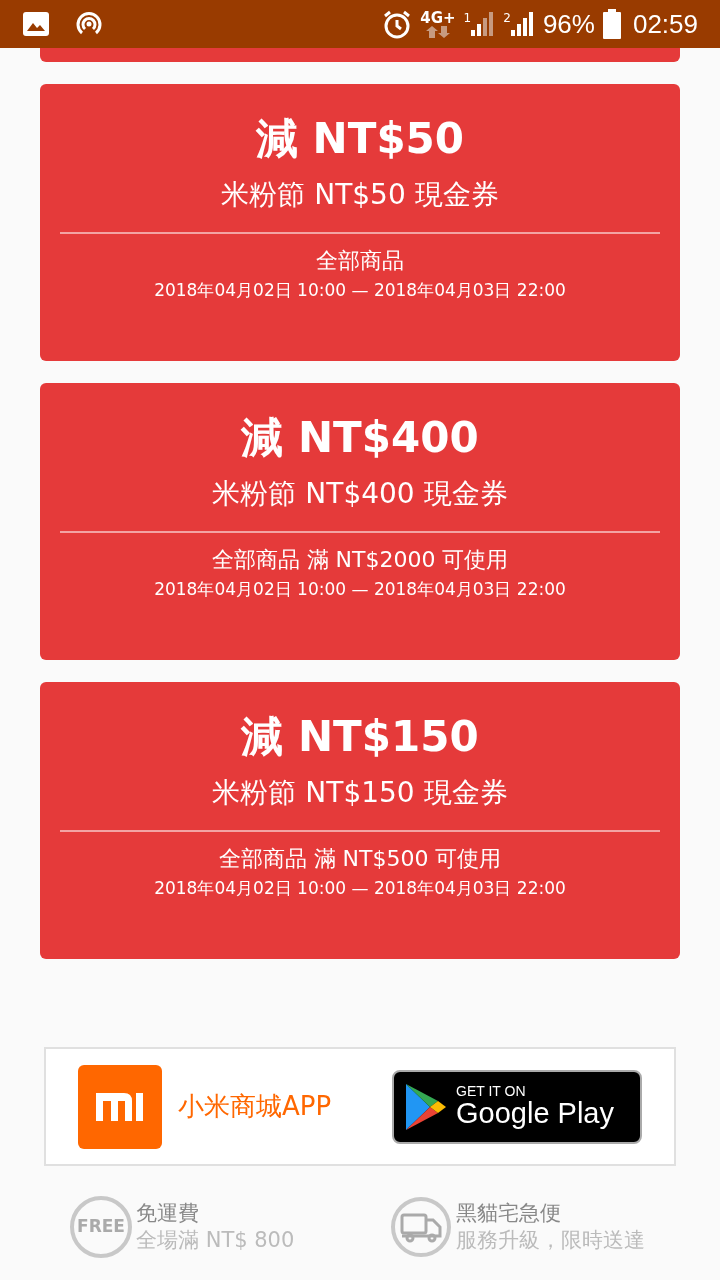  I want to click on battery-icon, so click(611, 24).